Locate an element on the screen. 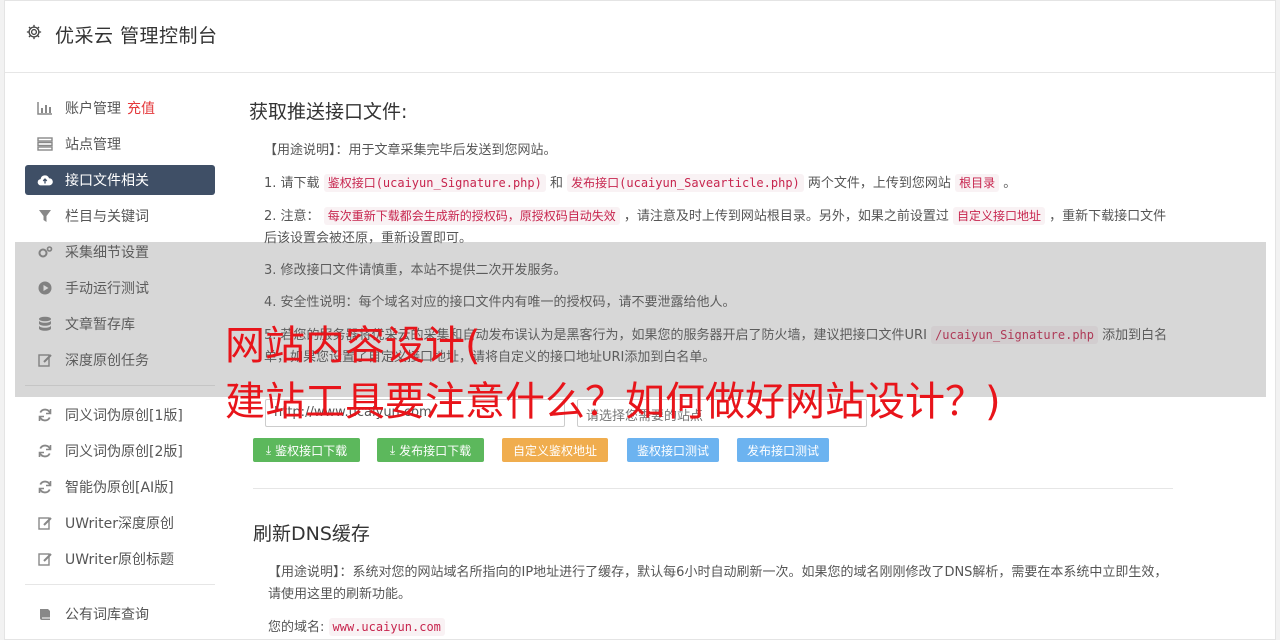  sidebar-item-label: 站点管理 is located at coordinates (93, 145).